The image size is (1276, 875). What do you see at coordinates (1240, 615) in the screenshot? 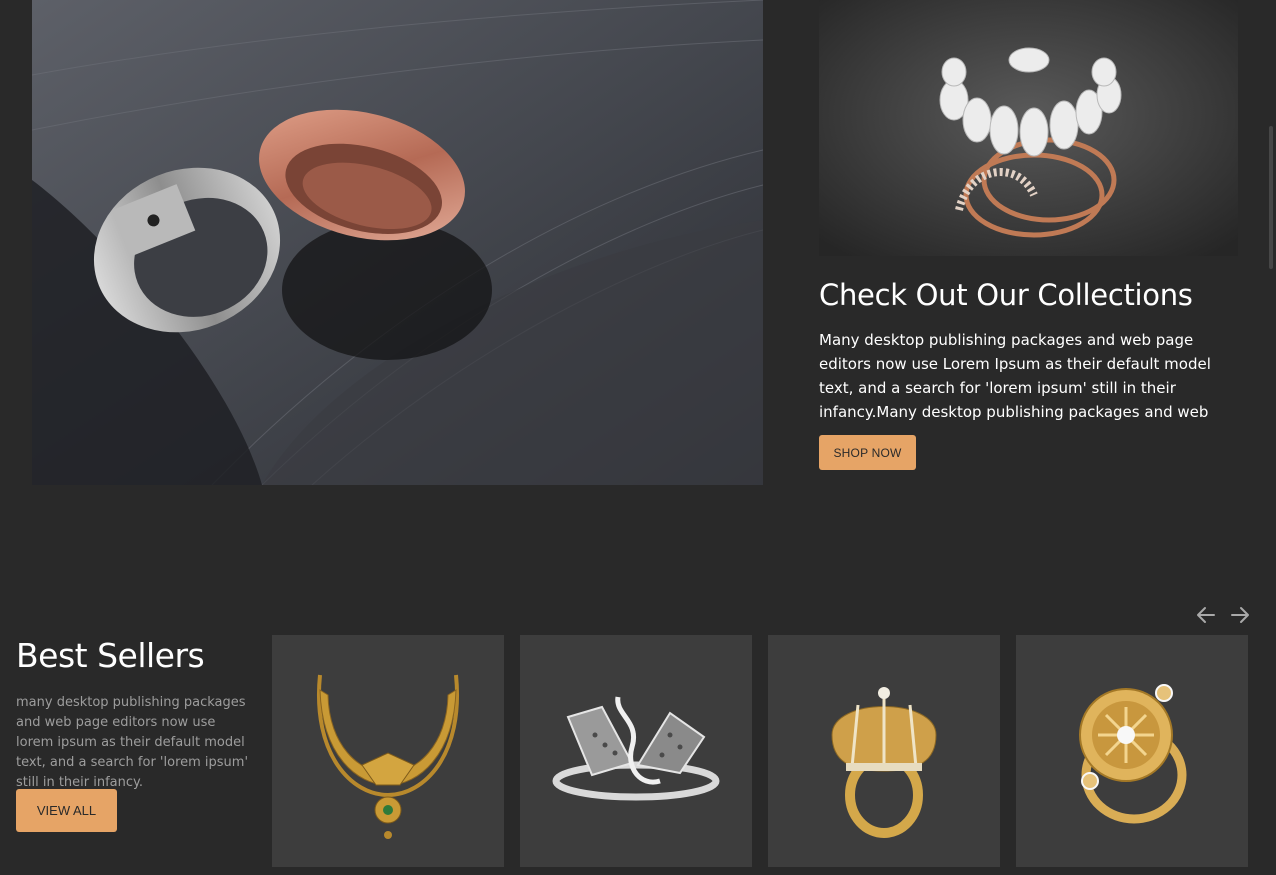
I see `arrow-right-icon` at bounding box center [1240, 615].